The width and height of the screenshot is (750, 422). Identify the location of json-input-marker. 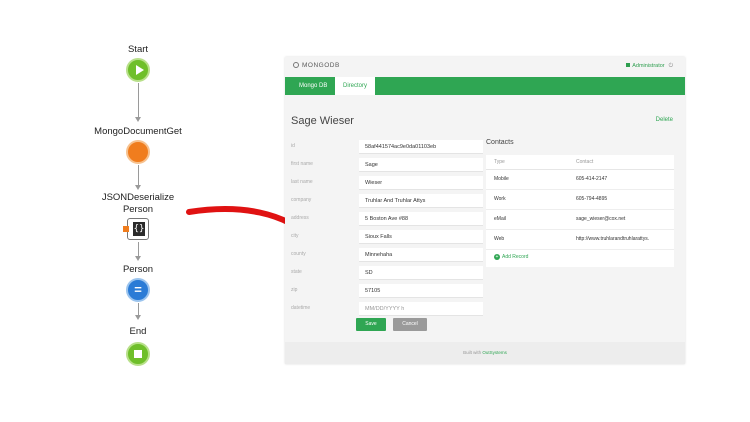
(126, 229).